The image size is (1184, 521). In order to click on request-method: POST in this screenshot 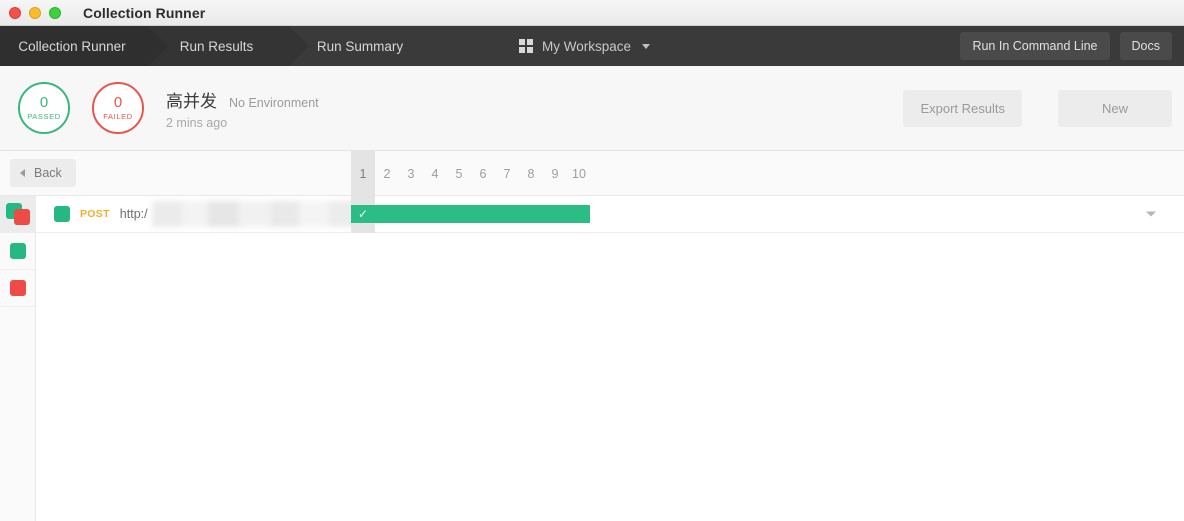, I will do `click(95, 214)`.